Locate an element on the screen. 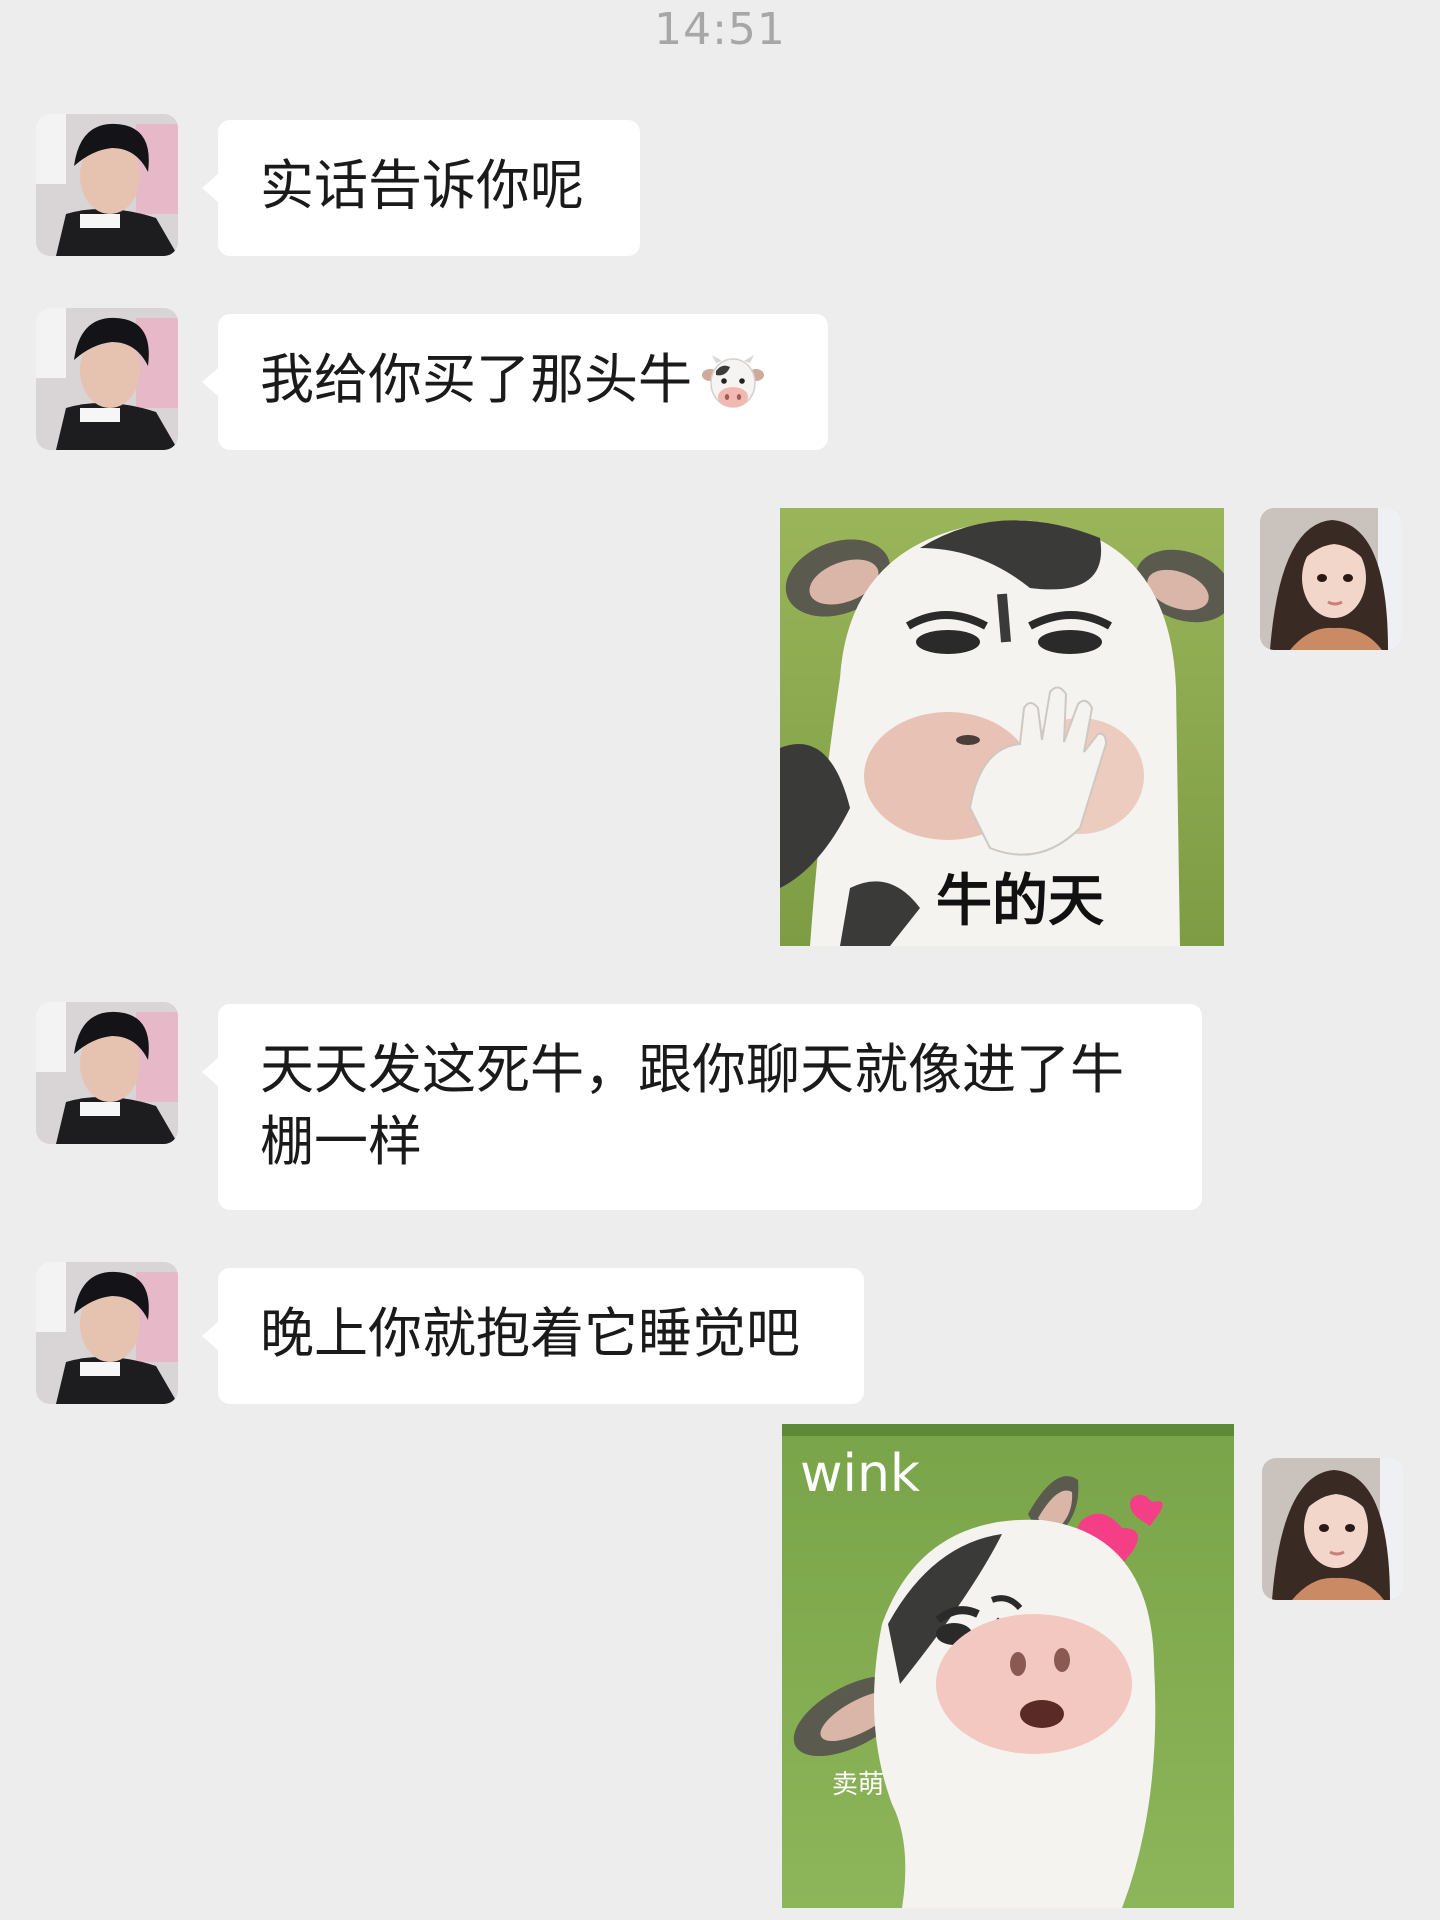 The image size is (1440, 1920). cow-face-icon is located at coordinates (733, 382).